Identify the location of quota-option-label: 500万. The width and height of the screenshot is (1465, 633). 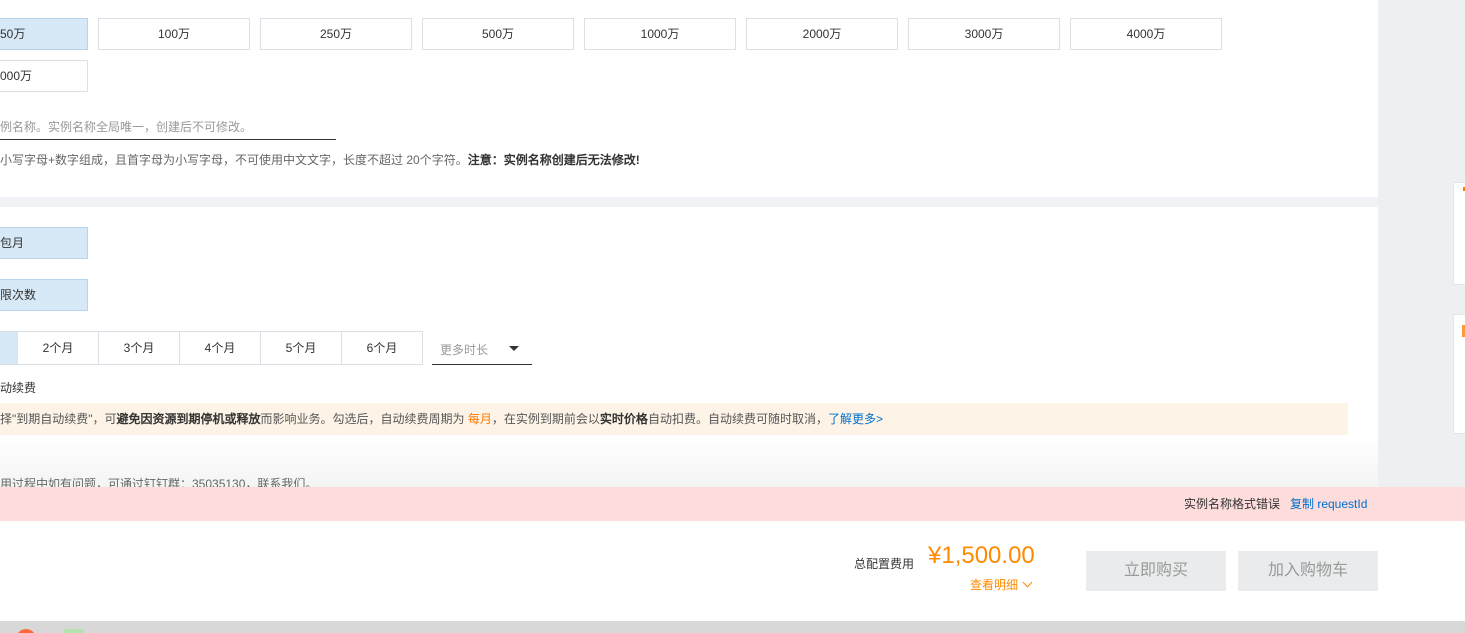
(498, 34).